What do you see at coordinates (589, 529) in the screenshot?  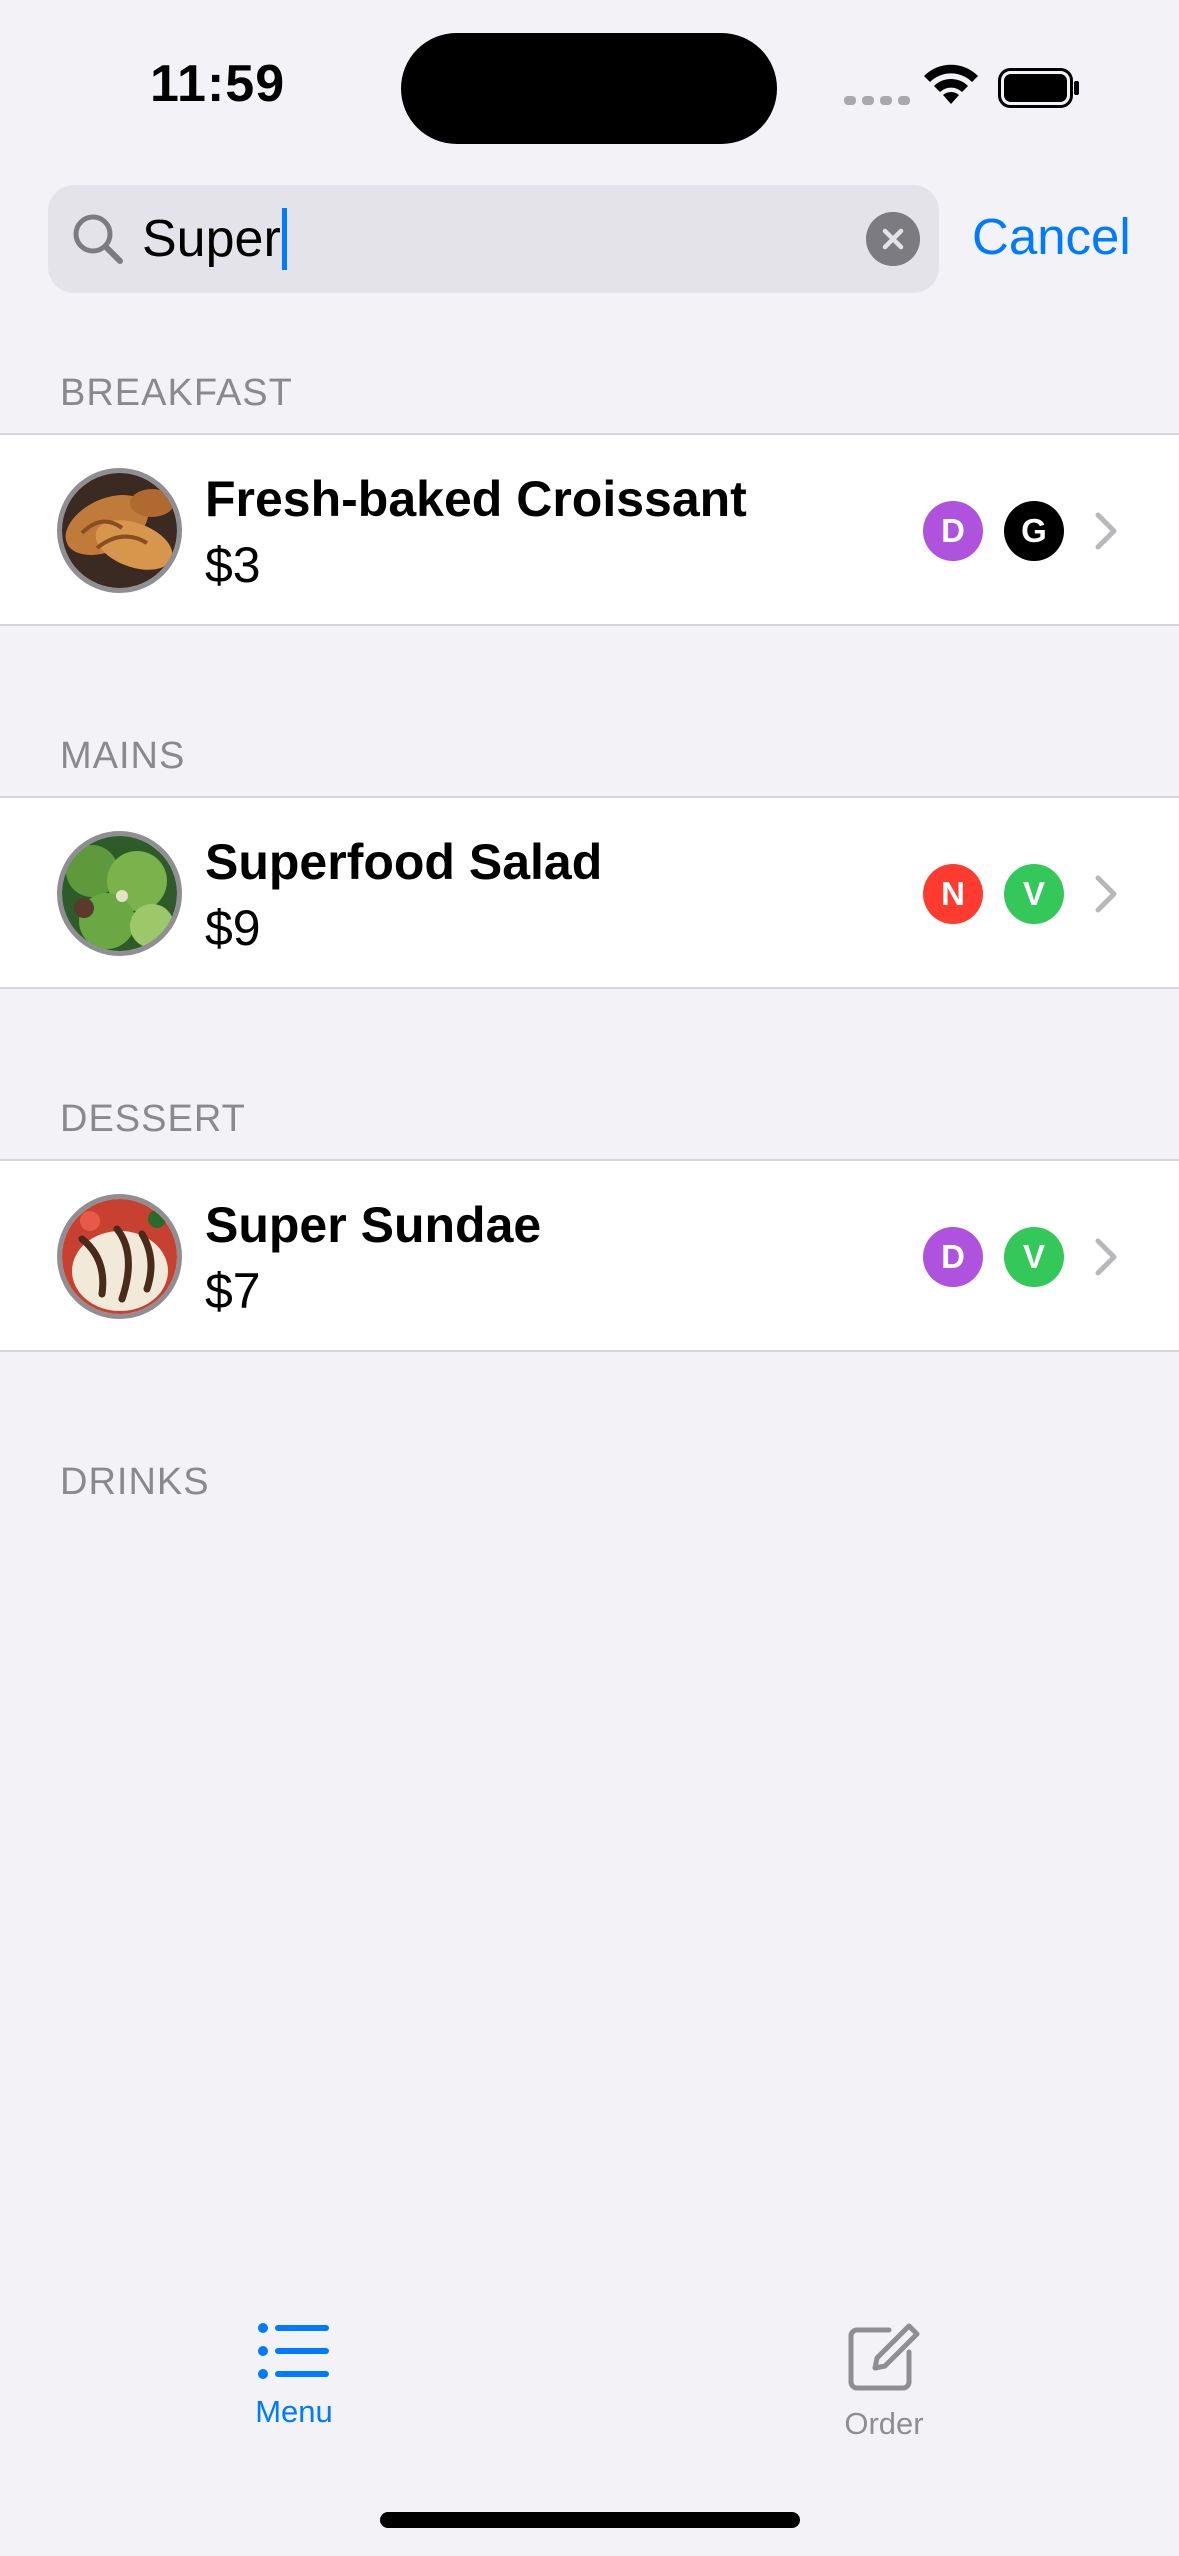 I see `menu-item-row: Fresh-baked Croissant $3 D G` at bounding box center [589, 529].